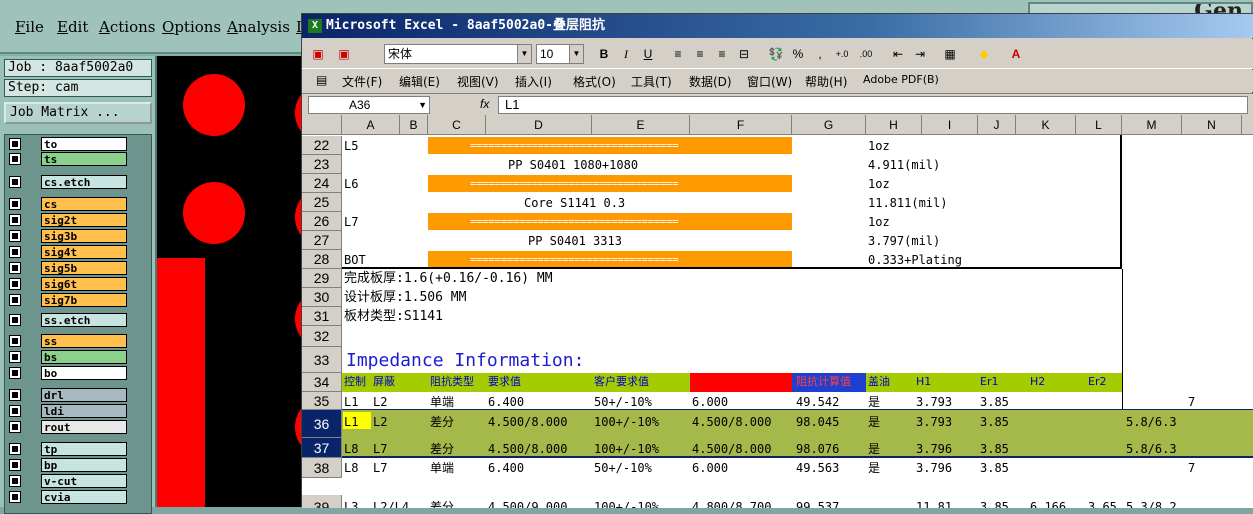 The width and height of the screenshot is (1253, 514). What do you see at coordinates (68, 236) in the screenshot?
I see `layer-row-sig3b: sig3b` at bounding box center [68, 236].